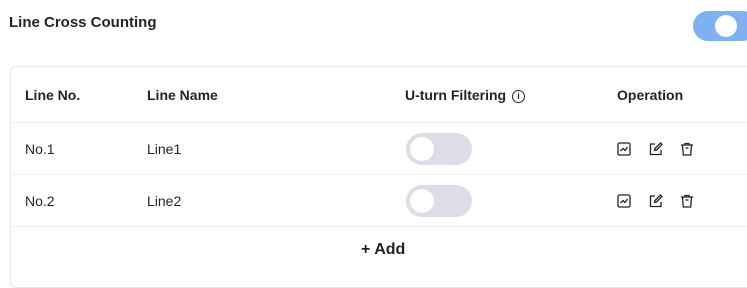  What do you see at coordinates (456, 94) in the screenshot?
I see `header-uturn-label: U-turn Filtering` at bounding box center [456, 94].